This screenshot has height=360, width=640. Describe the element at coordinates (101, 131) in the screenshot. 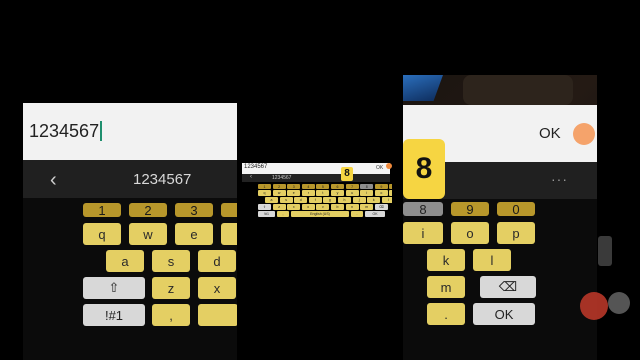

I see `text-cursor` at that location.